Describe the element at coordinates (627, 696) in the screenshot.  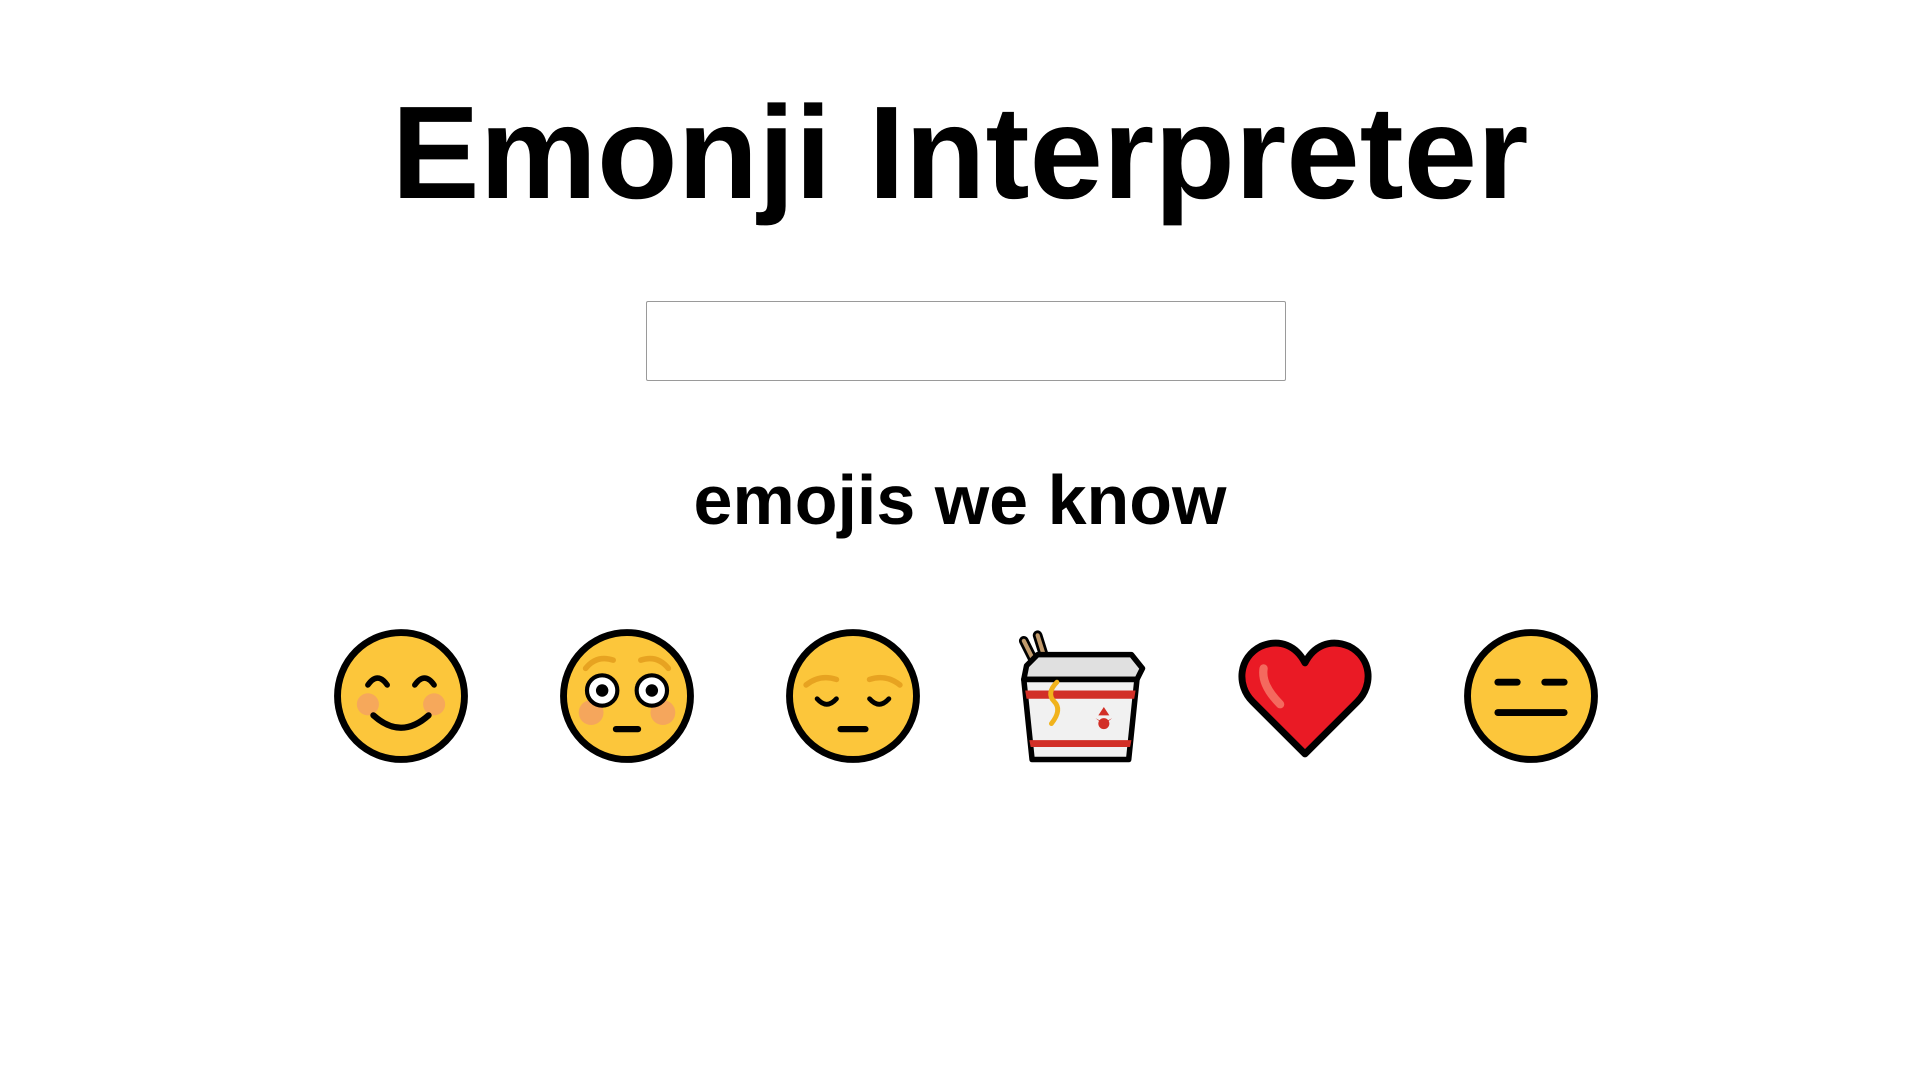
I see `flushed-face-icon` at that location.